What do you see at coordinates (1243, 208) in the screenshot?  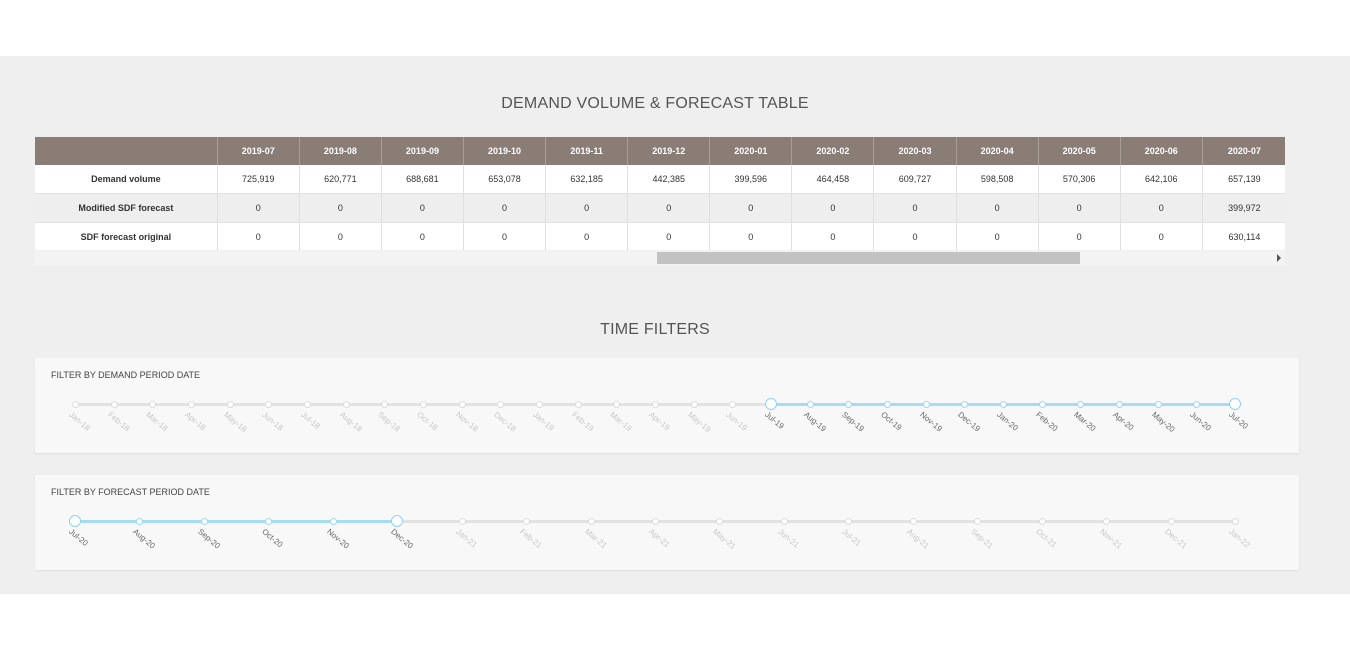 I see `table-cell: 399,972` at bounding box center [1243, 208].